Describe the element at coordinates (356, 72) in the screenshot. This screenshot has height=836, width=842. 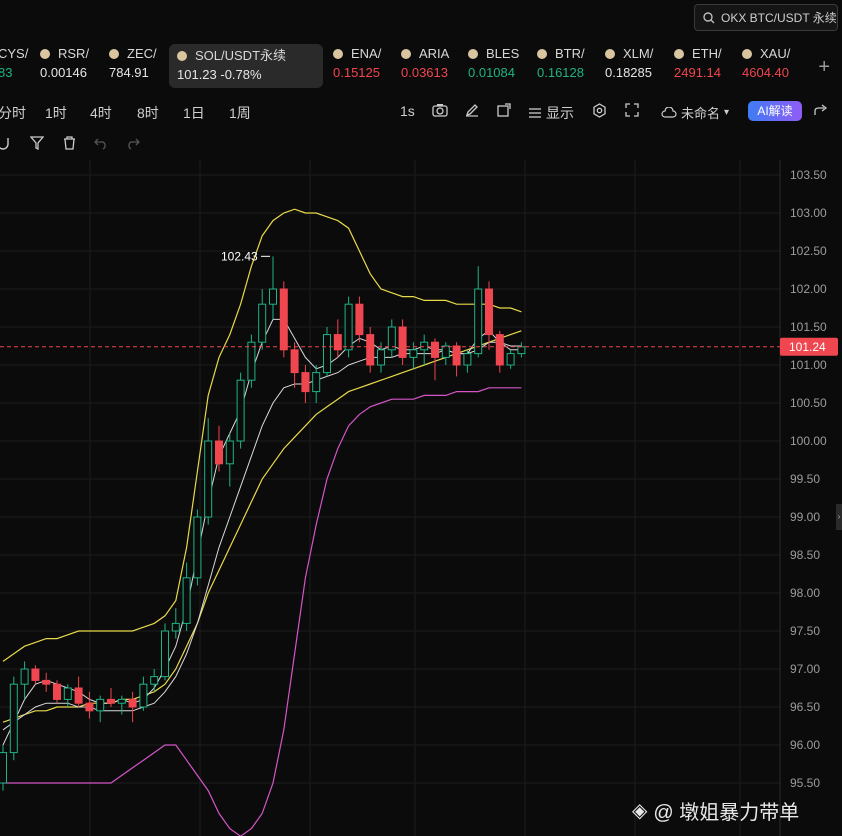
I see `ticker-price: 0.15125` at that location.